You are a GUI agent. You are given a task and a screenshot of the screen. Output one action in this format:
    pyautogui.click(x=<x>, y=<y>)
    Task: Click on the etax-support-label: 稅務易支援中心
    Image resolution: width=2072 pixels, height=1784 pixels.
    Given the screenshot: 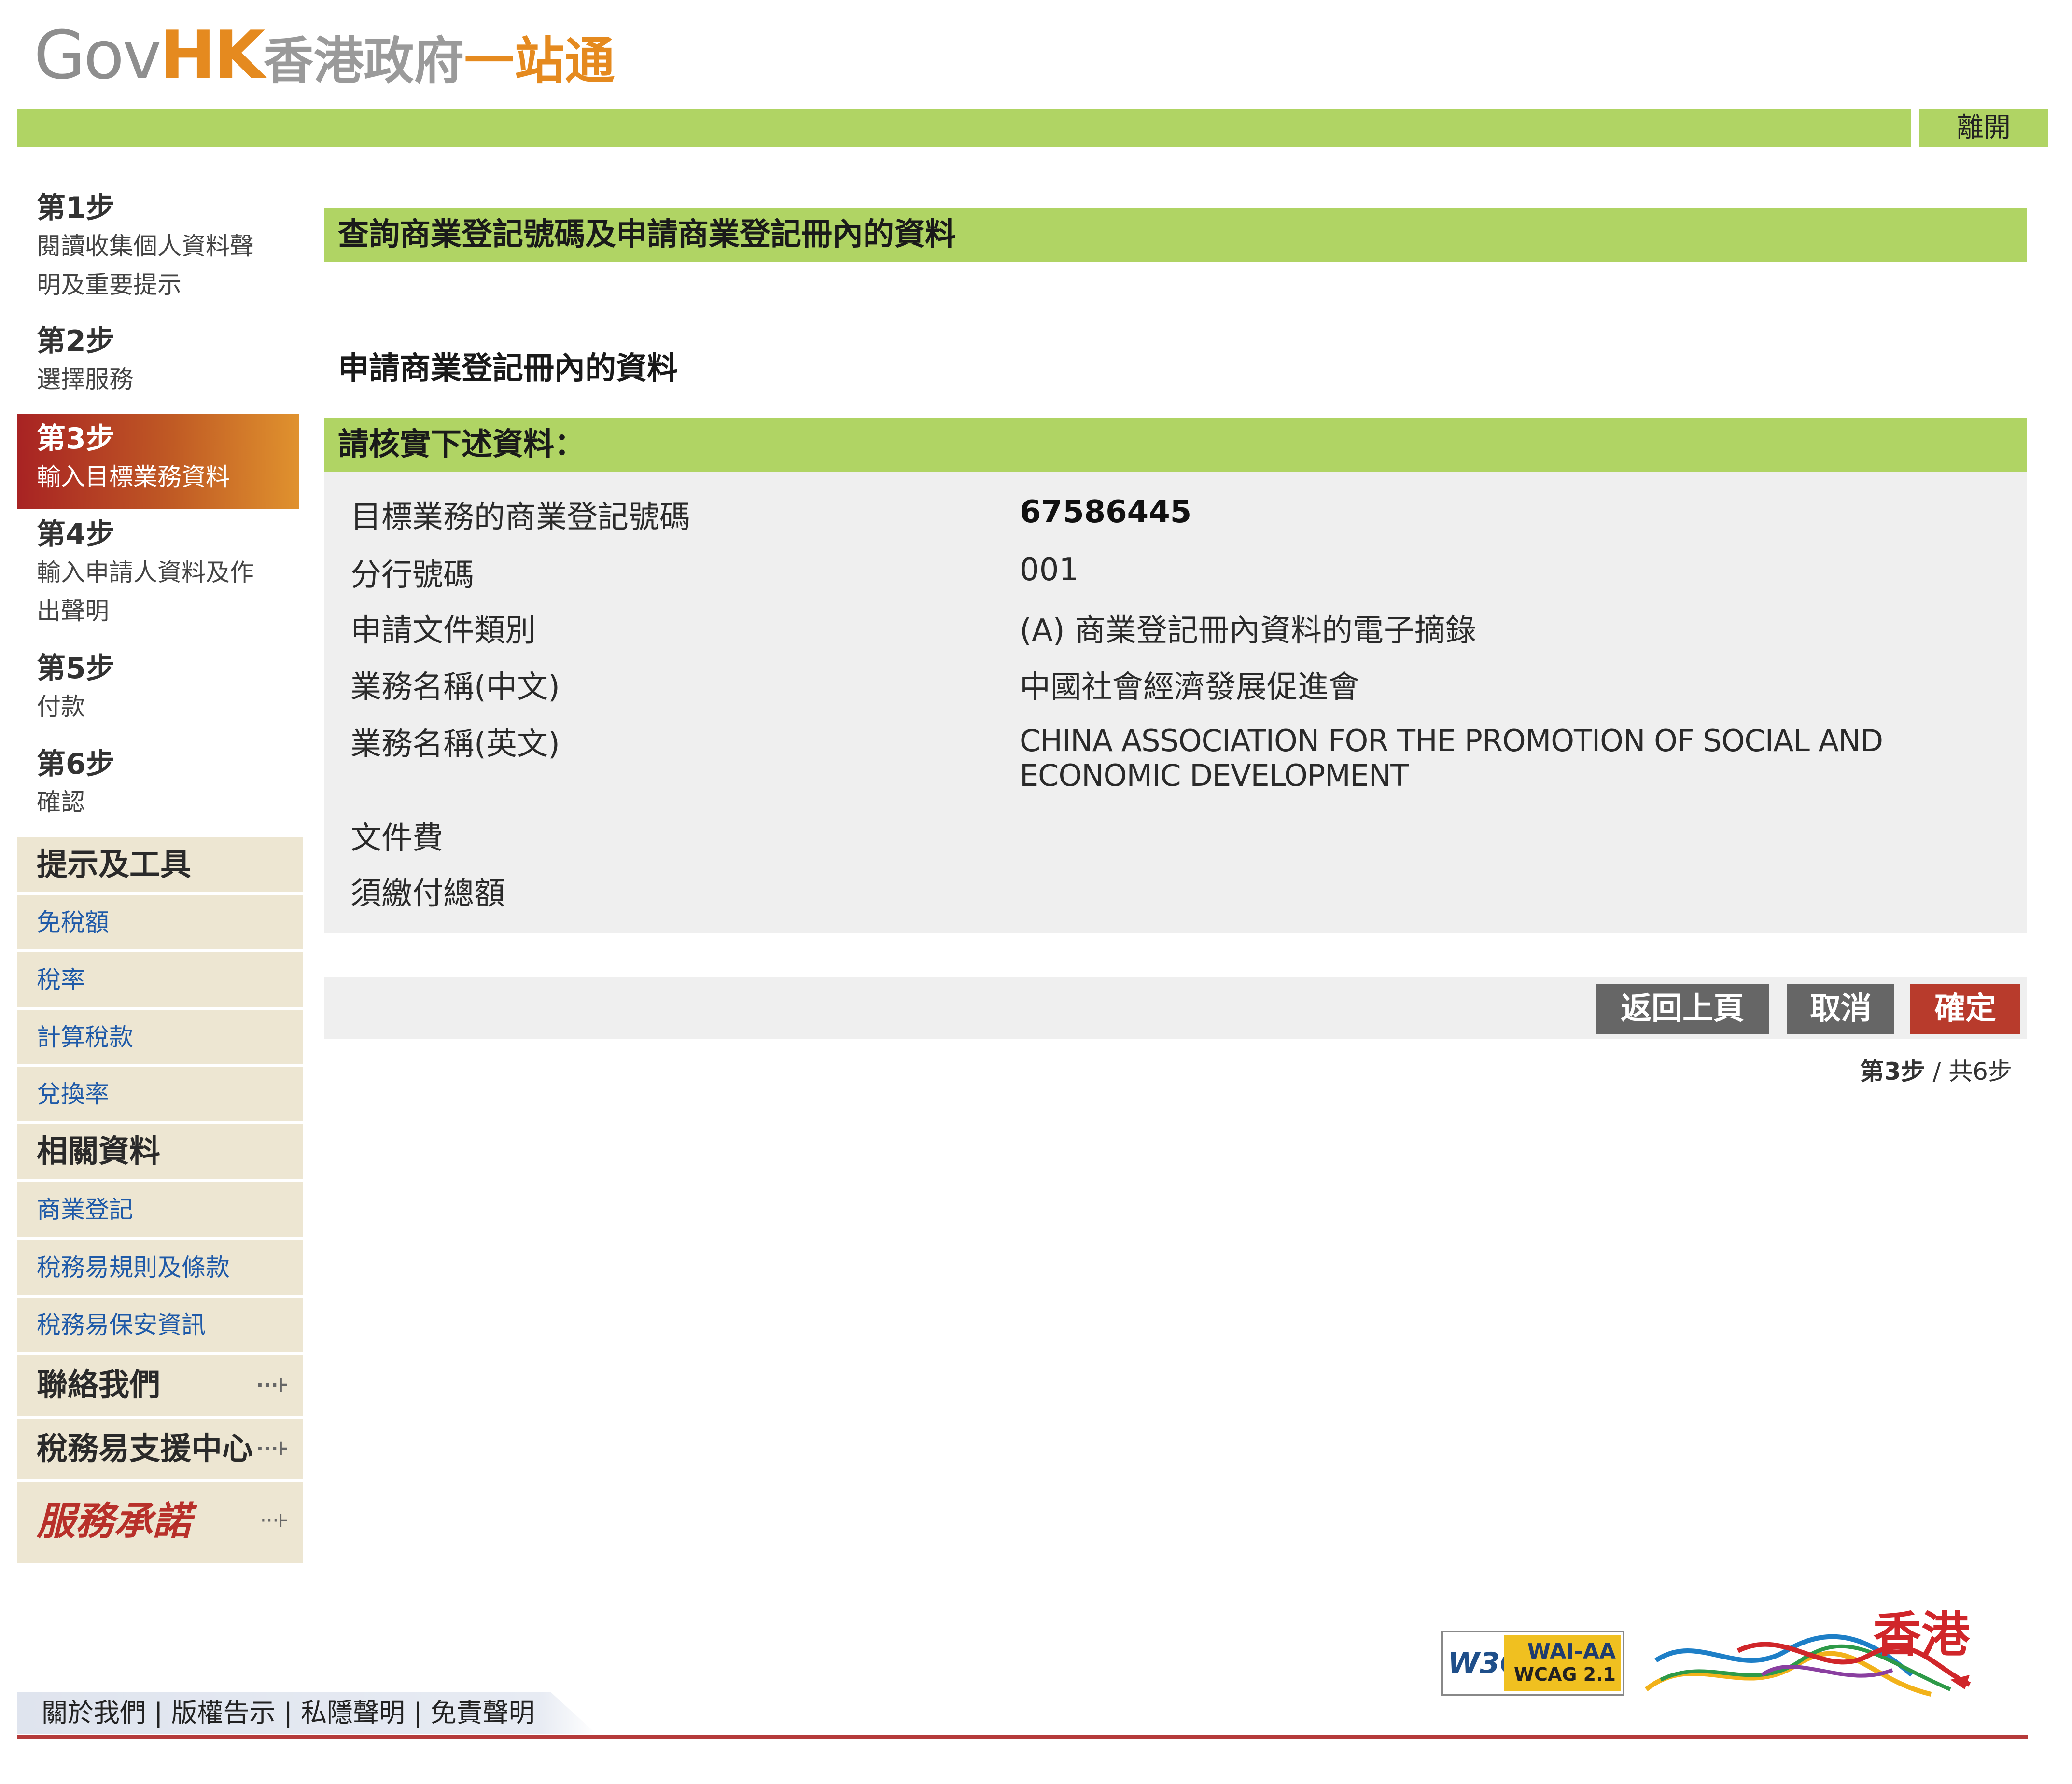 What is the action you would take?
    pyautogui.click(x=145, y=1449)
    